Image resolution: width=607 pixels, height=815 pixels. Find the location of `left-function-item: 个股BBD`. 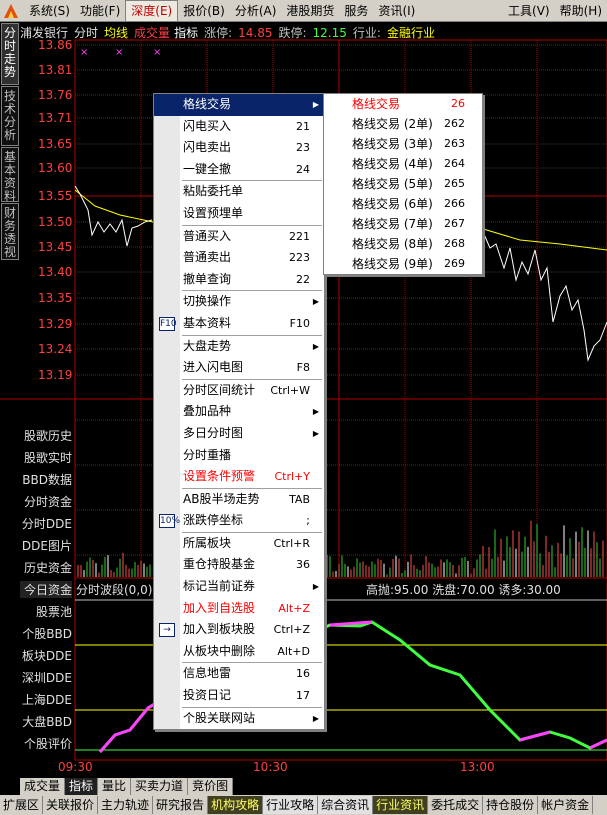

left-function-item: 个股BBD is located at coordinates (46, 633).